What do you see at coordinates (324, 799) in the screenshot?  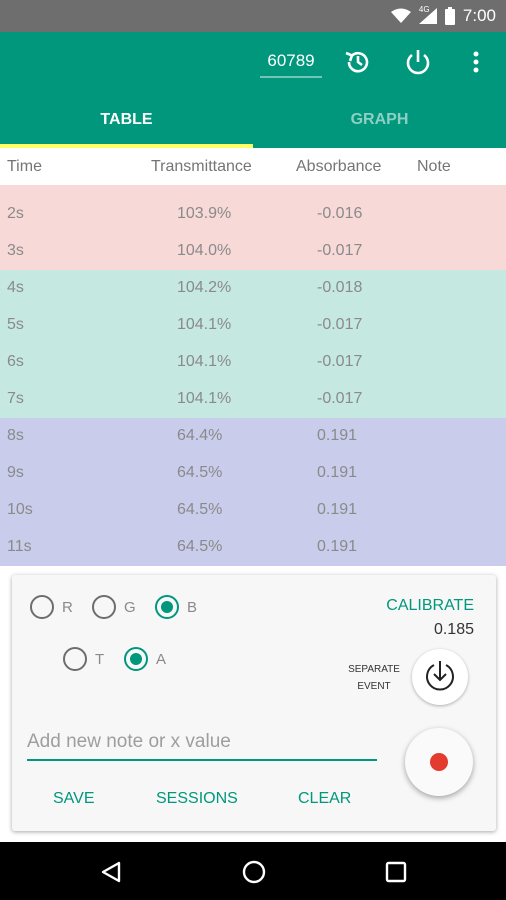 I see `clear-button: CLEAR` at bounding box center [324, 799].